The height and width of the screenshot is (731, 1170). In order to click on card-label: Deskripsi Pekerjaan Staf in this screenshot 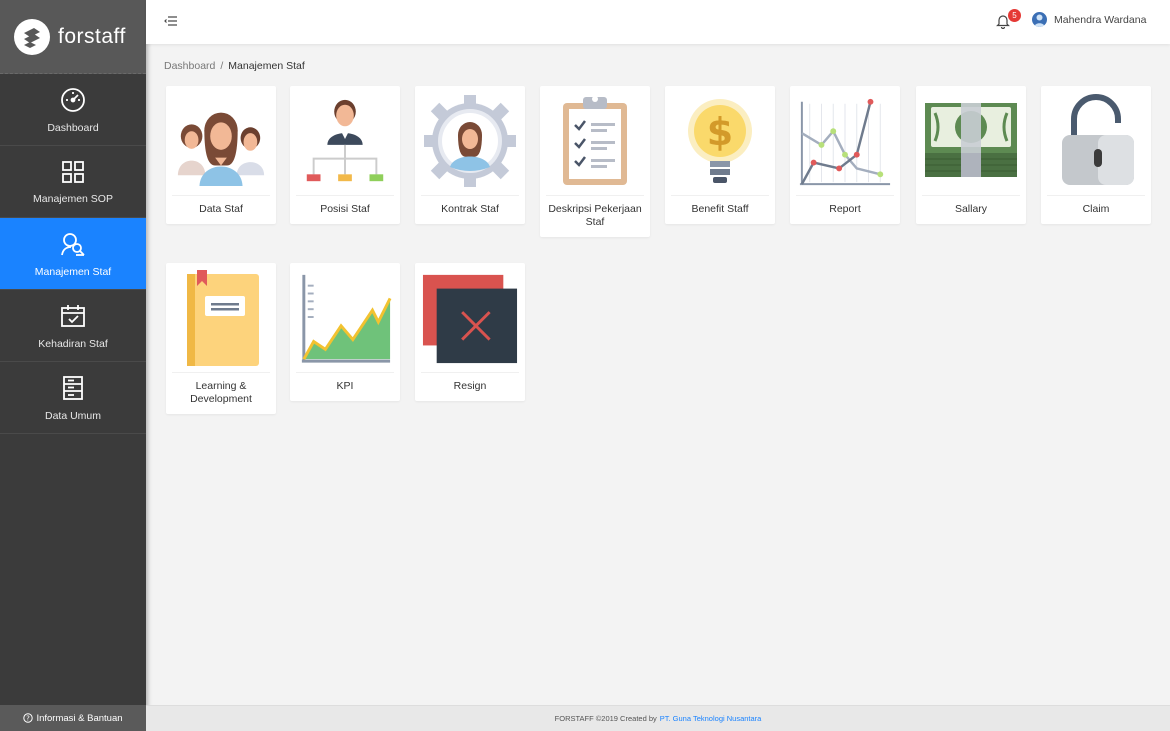, I will do `click(595, 215)`.